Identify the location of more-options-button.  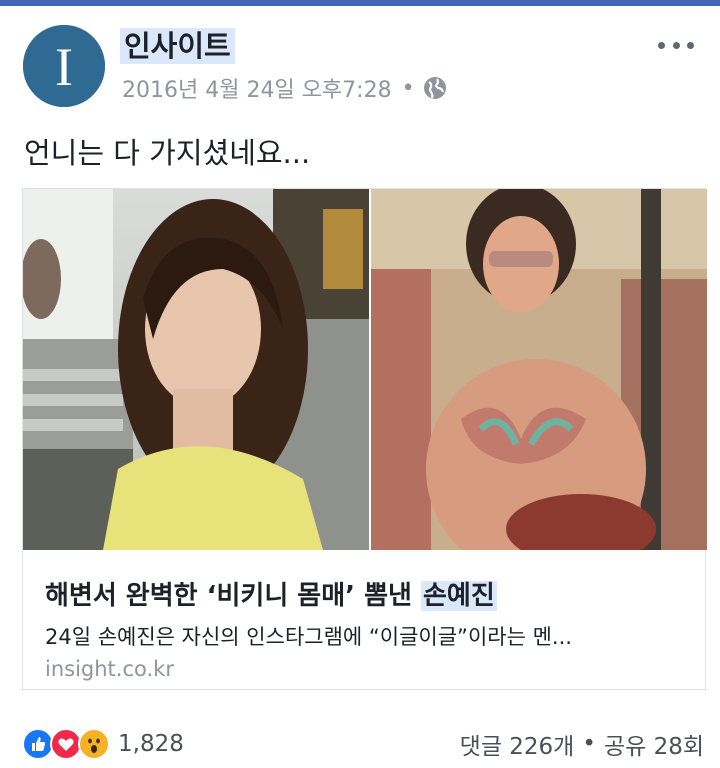
(676, 47).